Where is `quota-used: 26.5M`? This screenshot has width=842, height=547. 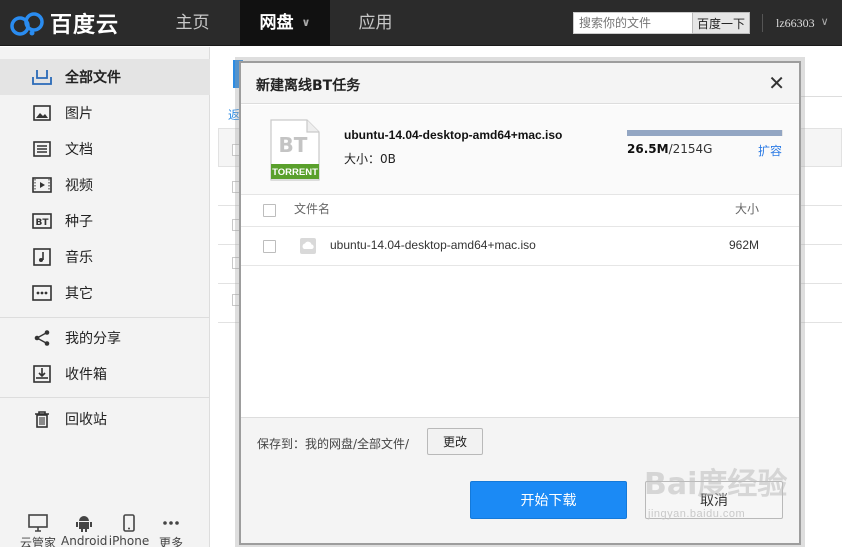 quota-used: 26.5M is located at coordinates (648, 149).